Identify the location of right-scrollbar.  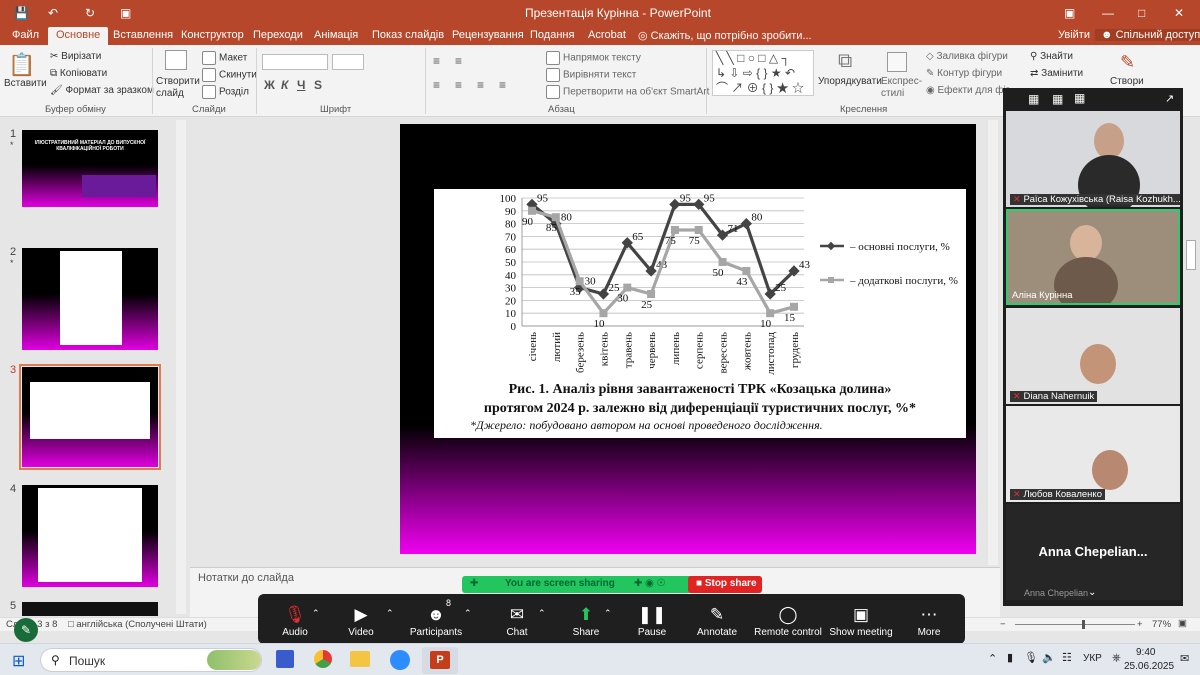
(1191, 255).